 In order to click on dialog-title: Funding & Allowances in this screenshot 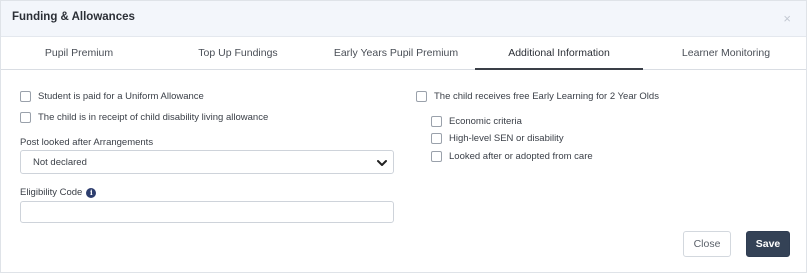, I will do `click(73, 17)`.